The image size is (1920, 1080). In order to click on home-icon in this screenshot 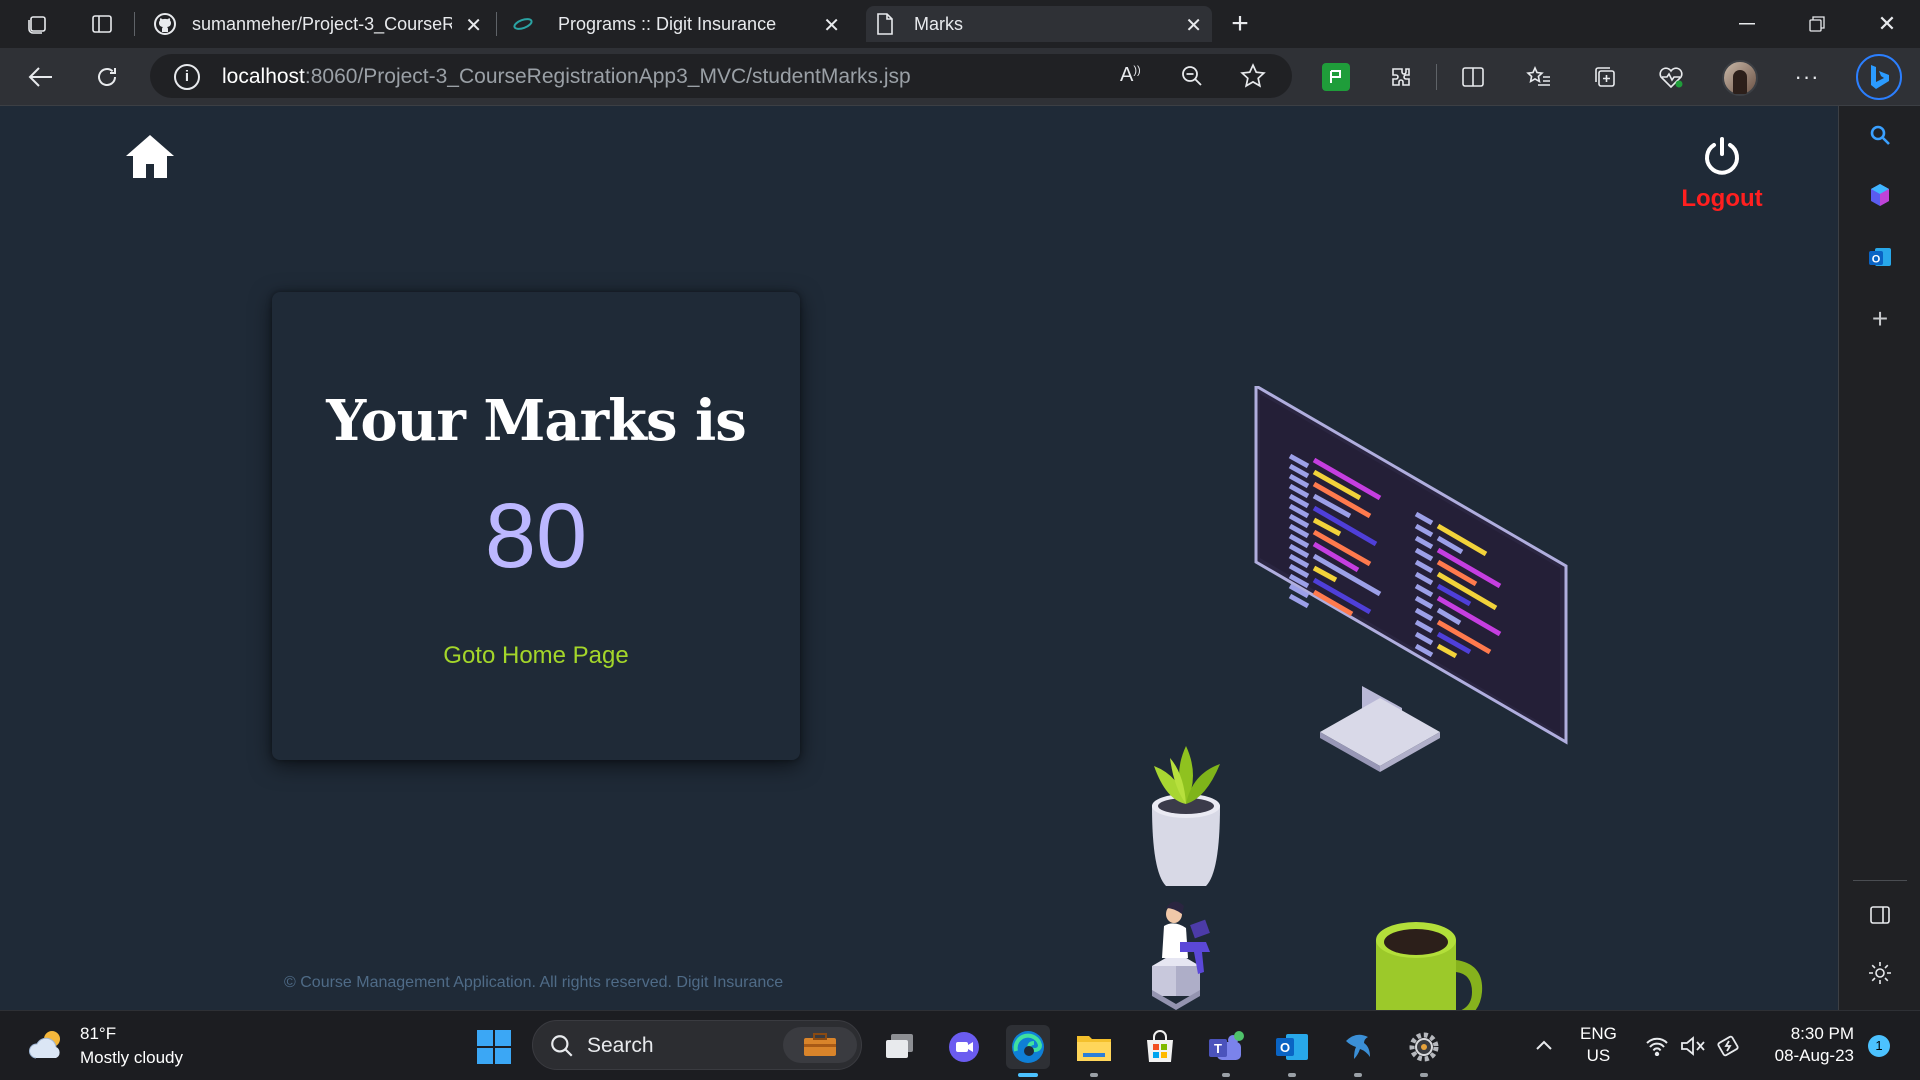, I will do `click(150, 157)`.